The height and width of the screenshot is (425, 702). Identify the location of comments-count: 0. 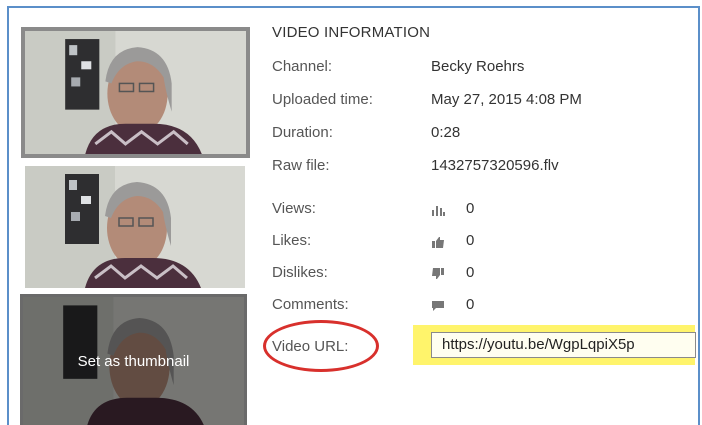
(470, 304).